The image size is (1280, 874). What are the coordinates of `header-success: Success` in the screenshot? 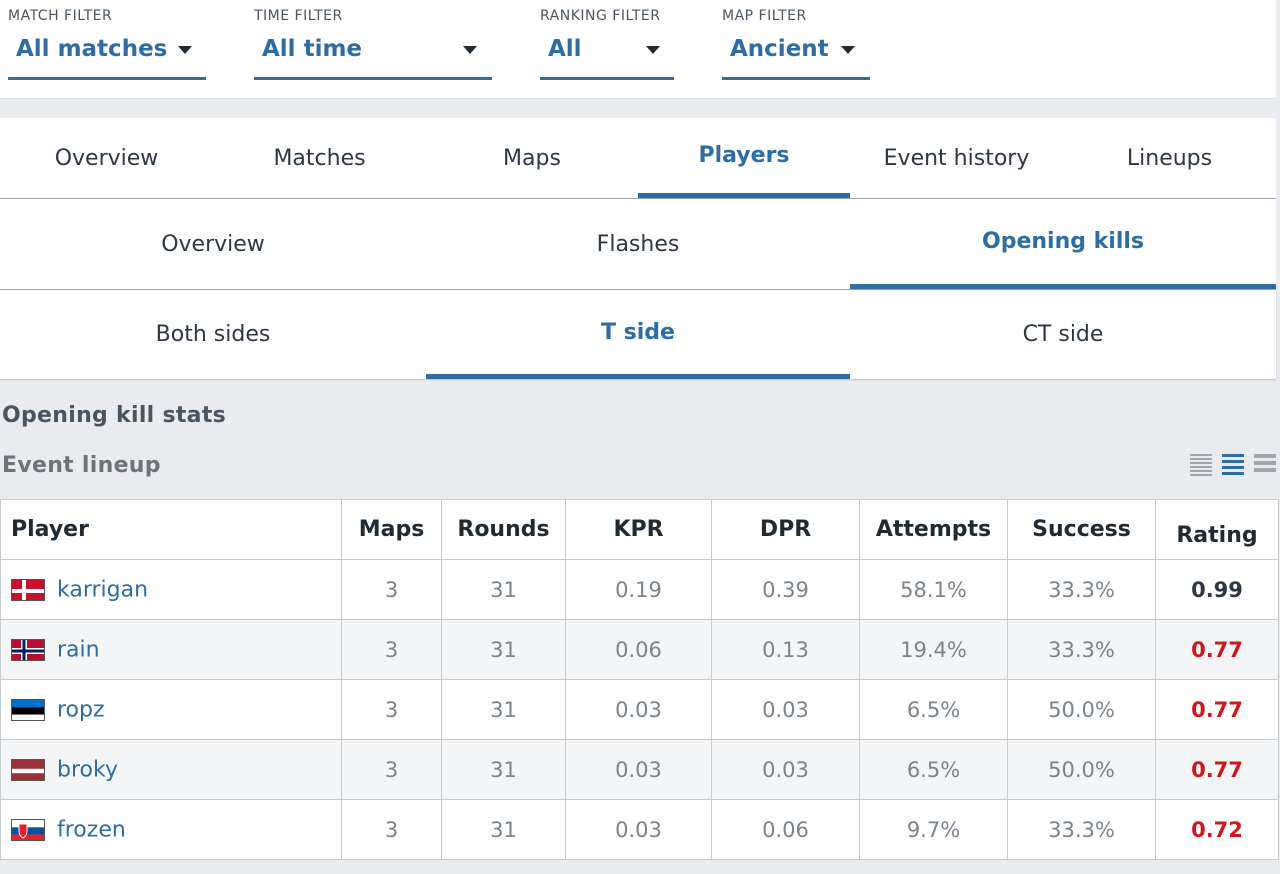 It's located at (1081, 529).